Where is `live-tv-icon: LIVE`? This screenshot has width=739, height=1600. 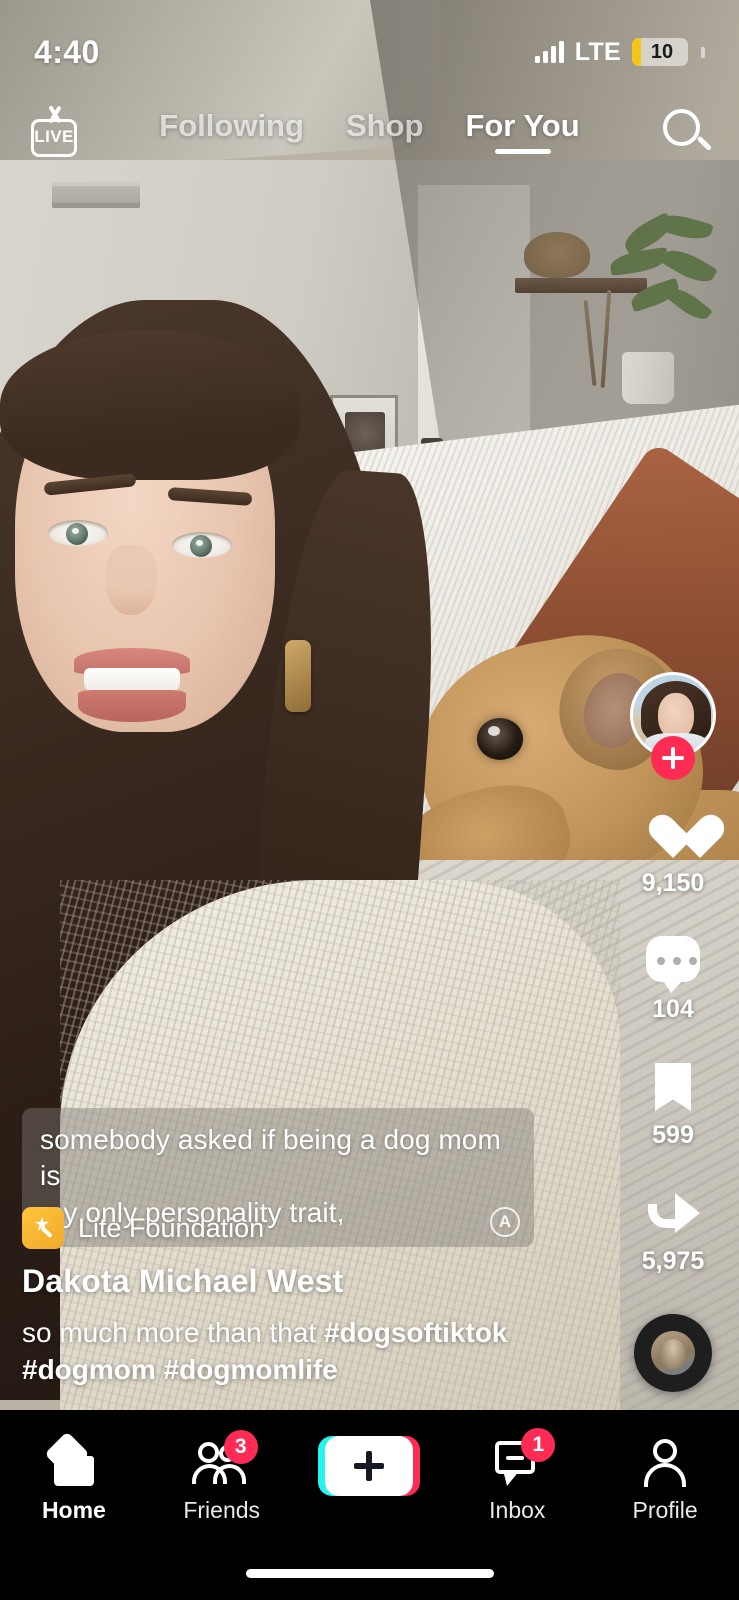
live-tv-icon: LIVE is located at coordinates (54, 131).